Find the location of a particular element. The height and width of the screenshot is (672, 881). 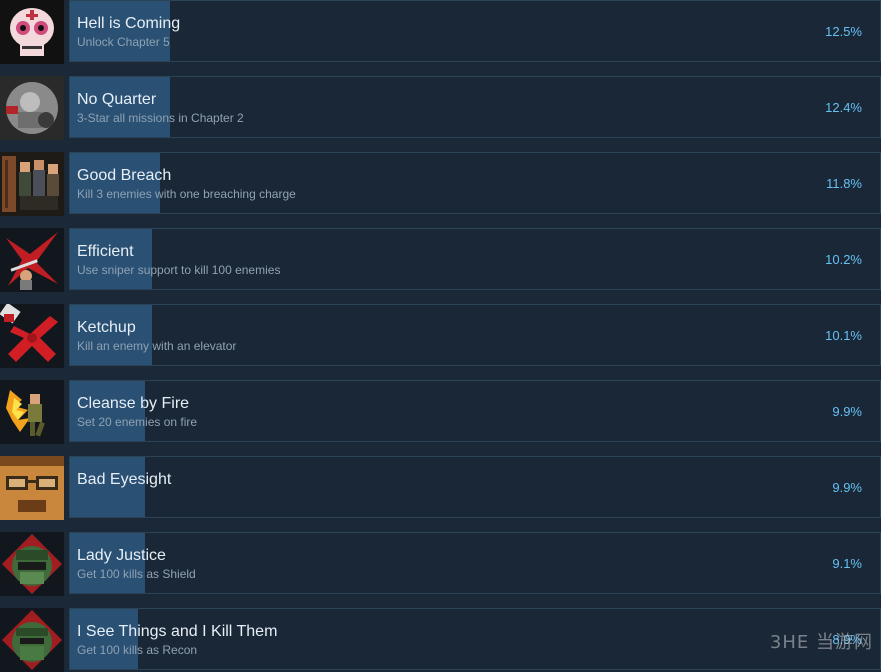

achievement-row: Bad Eyesight 9.9% is located at coordinates (440, 488).